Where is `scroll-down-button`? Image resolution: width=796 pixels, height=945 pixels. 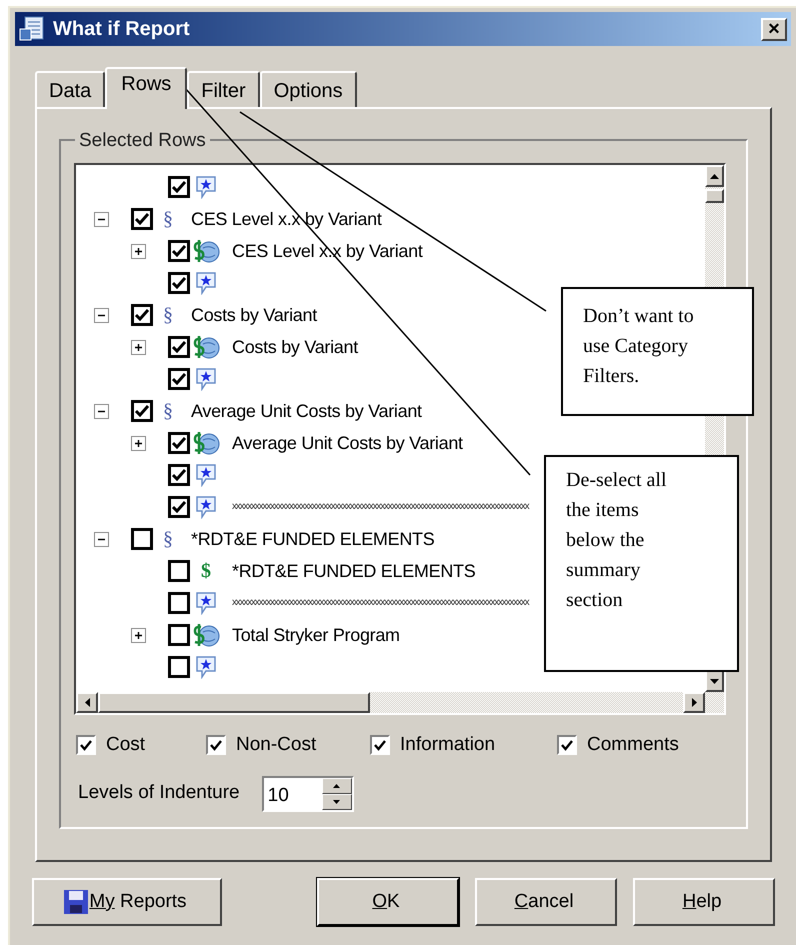 scroll-down-button is located at coordinates (714, 681).